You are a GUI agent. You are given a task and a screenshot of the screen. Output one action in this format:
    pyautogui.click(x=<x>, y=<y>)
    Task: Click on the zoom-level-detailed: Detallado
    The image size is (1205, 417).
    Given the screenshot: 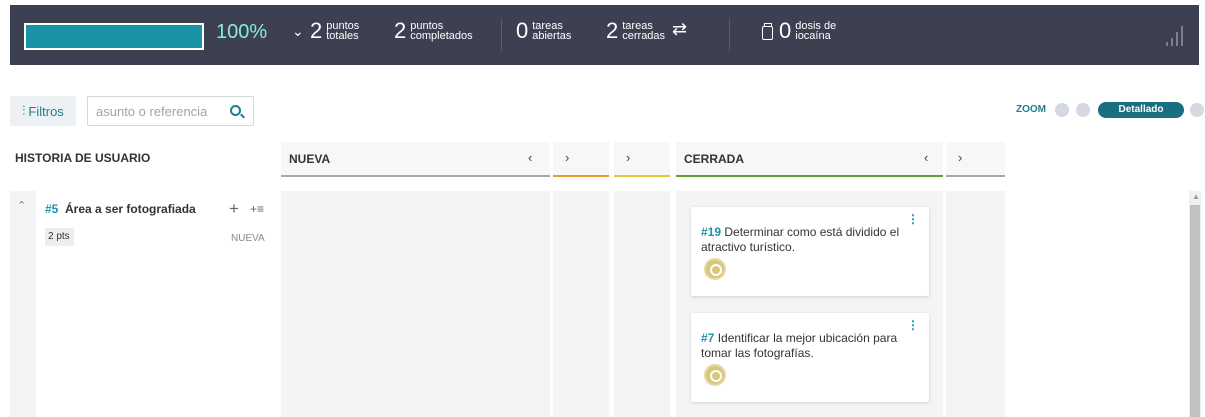 What is the action you would take?
    pyautogui.click(x=1141, y=110)
    